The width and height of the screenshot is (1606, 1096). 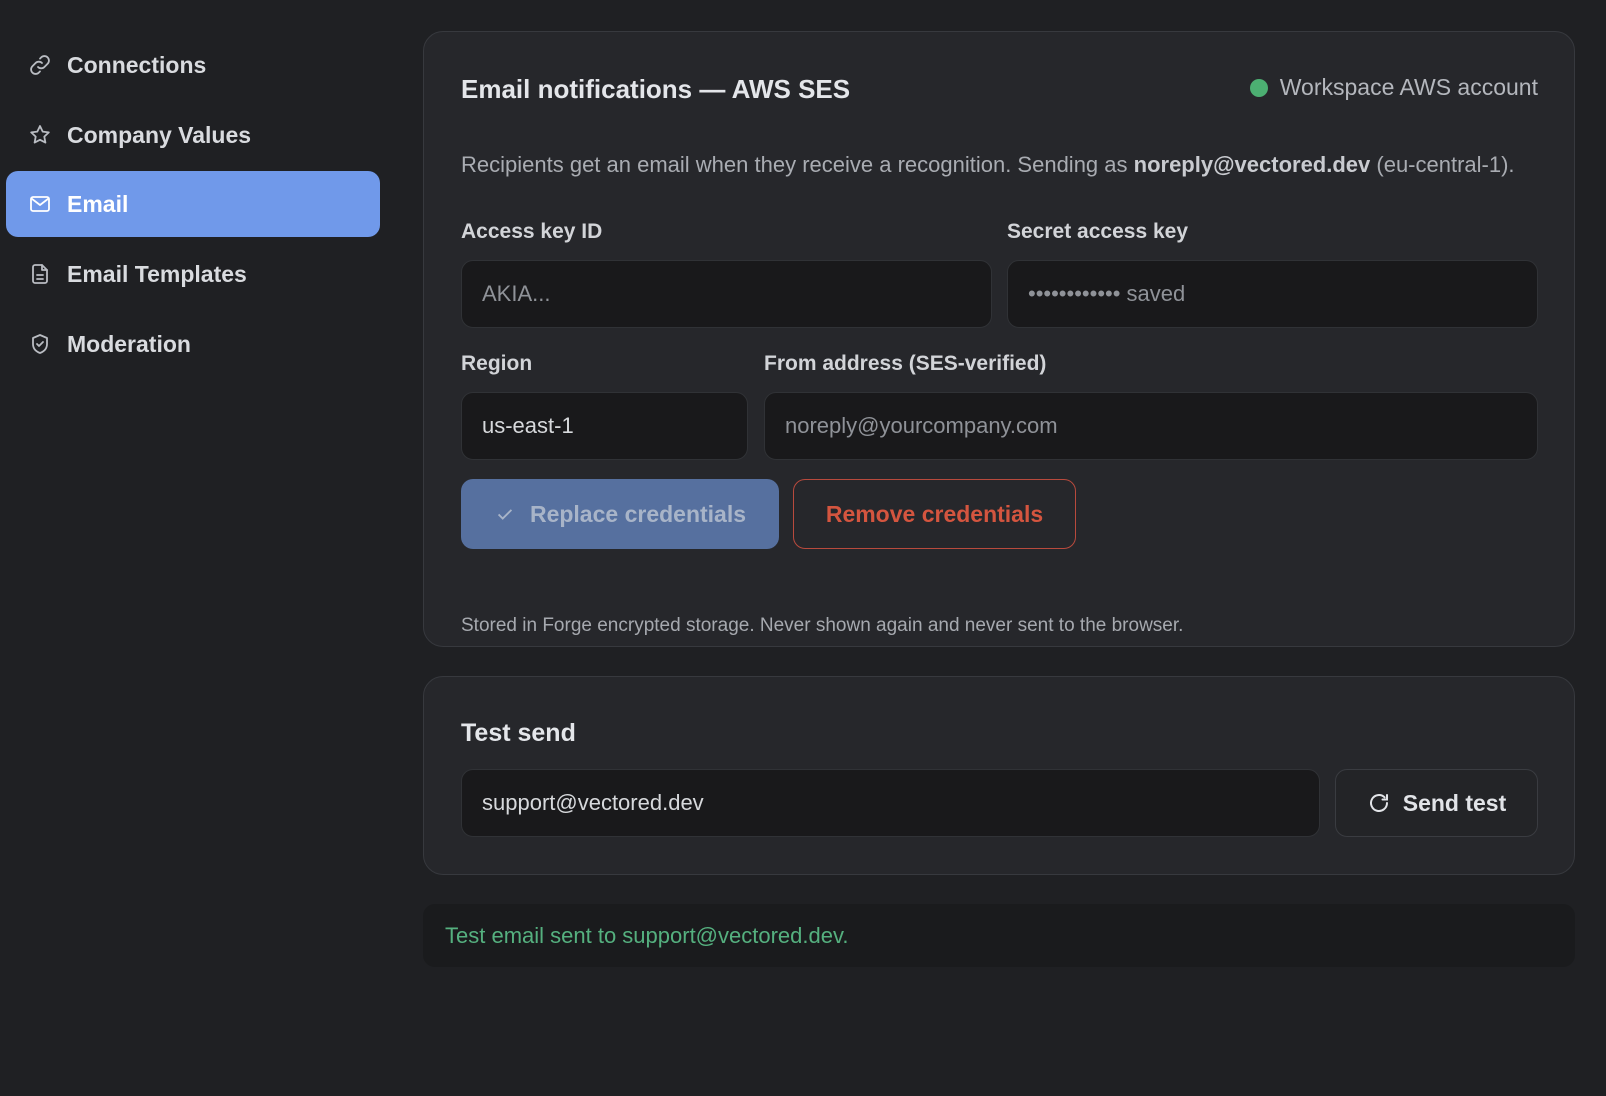 What do you see at coordinates (40, 344) in the screenshot?
I see `shield-icon` at bounding box center [40, 344].